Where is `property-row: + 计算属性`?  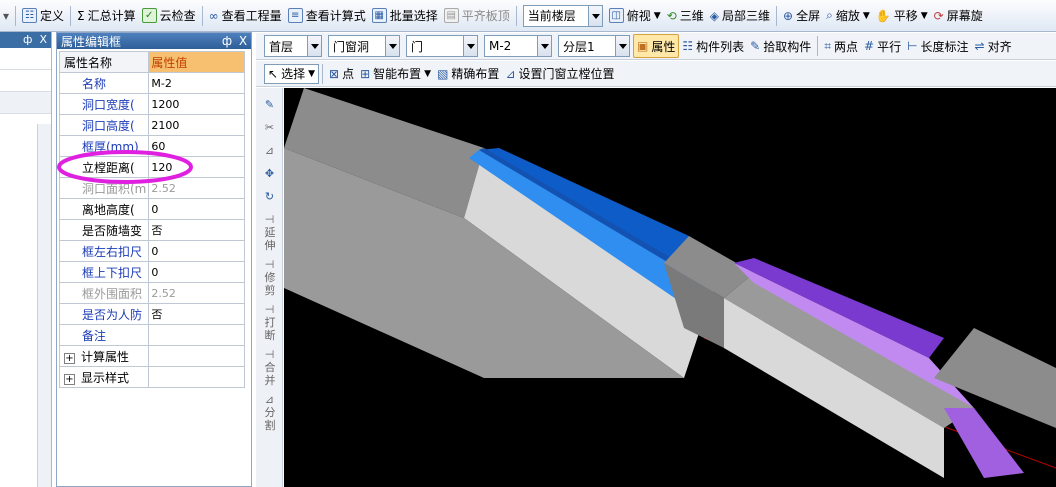 property-row: + 计算属性 is located at coordinates (151, 356).